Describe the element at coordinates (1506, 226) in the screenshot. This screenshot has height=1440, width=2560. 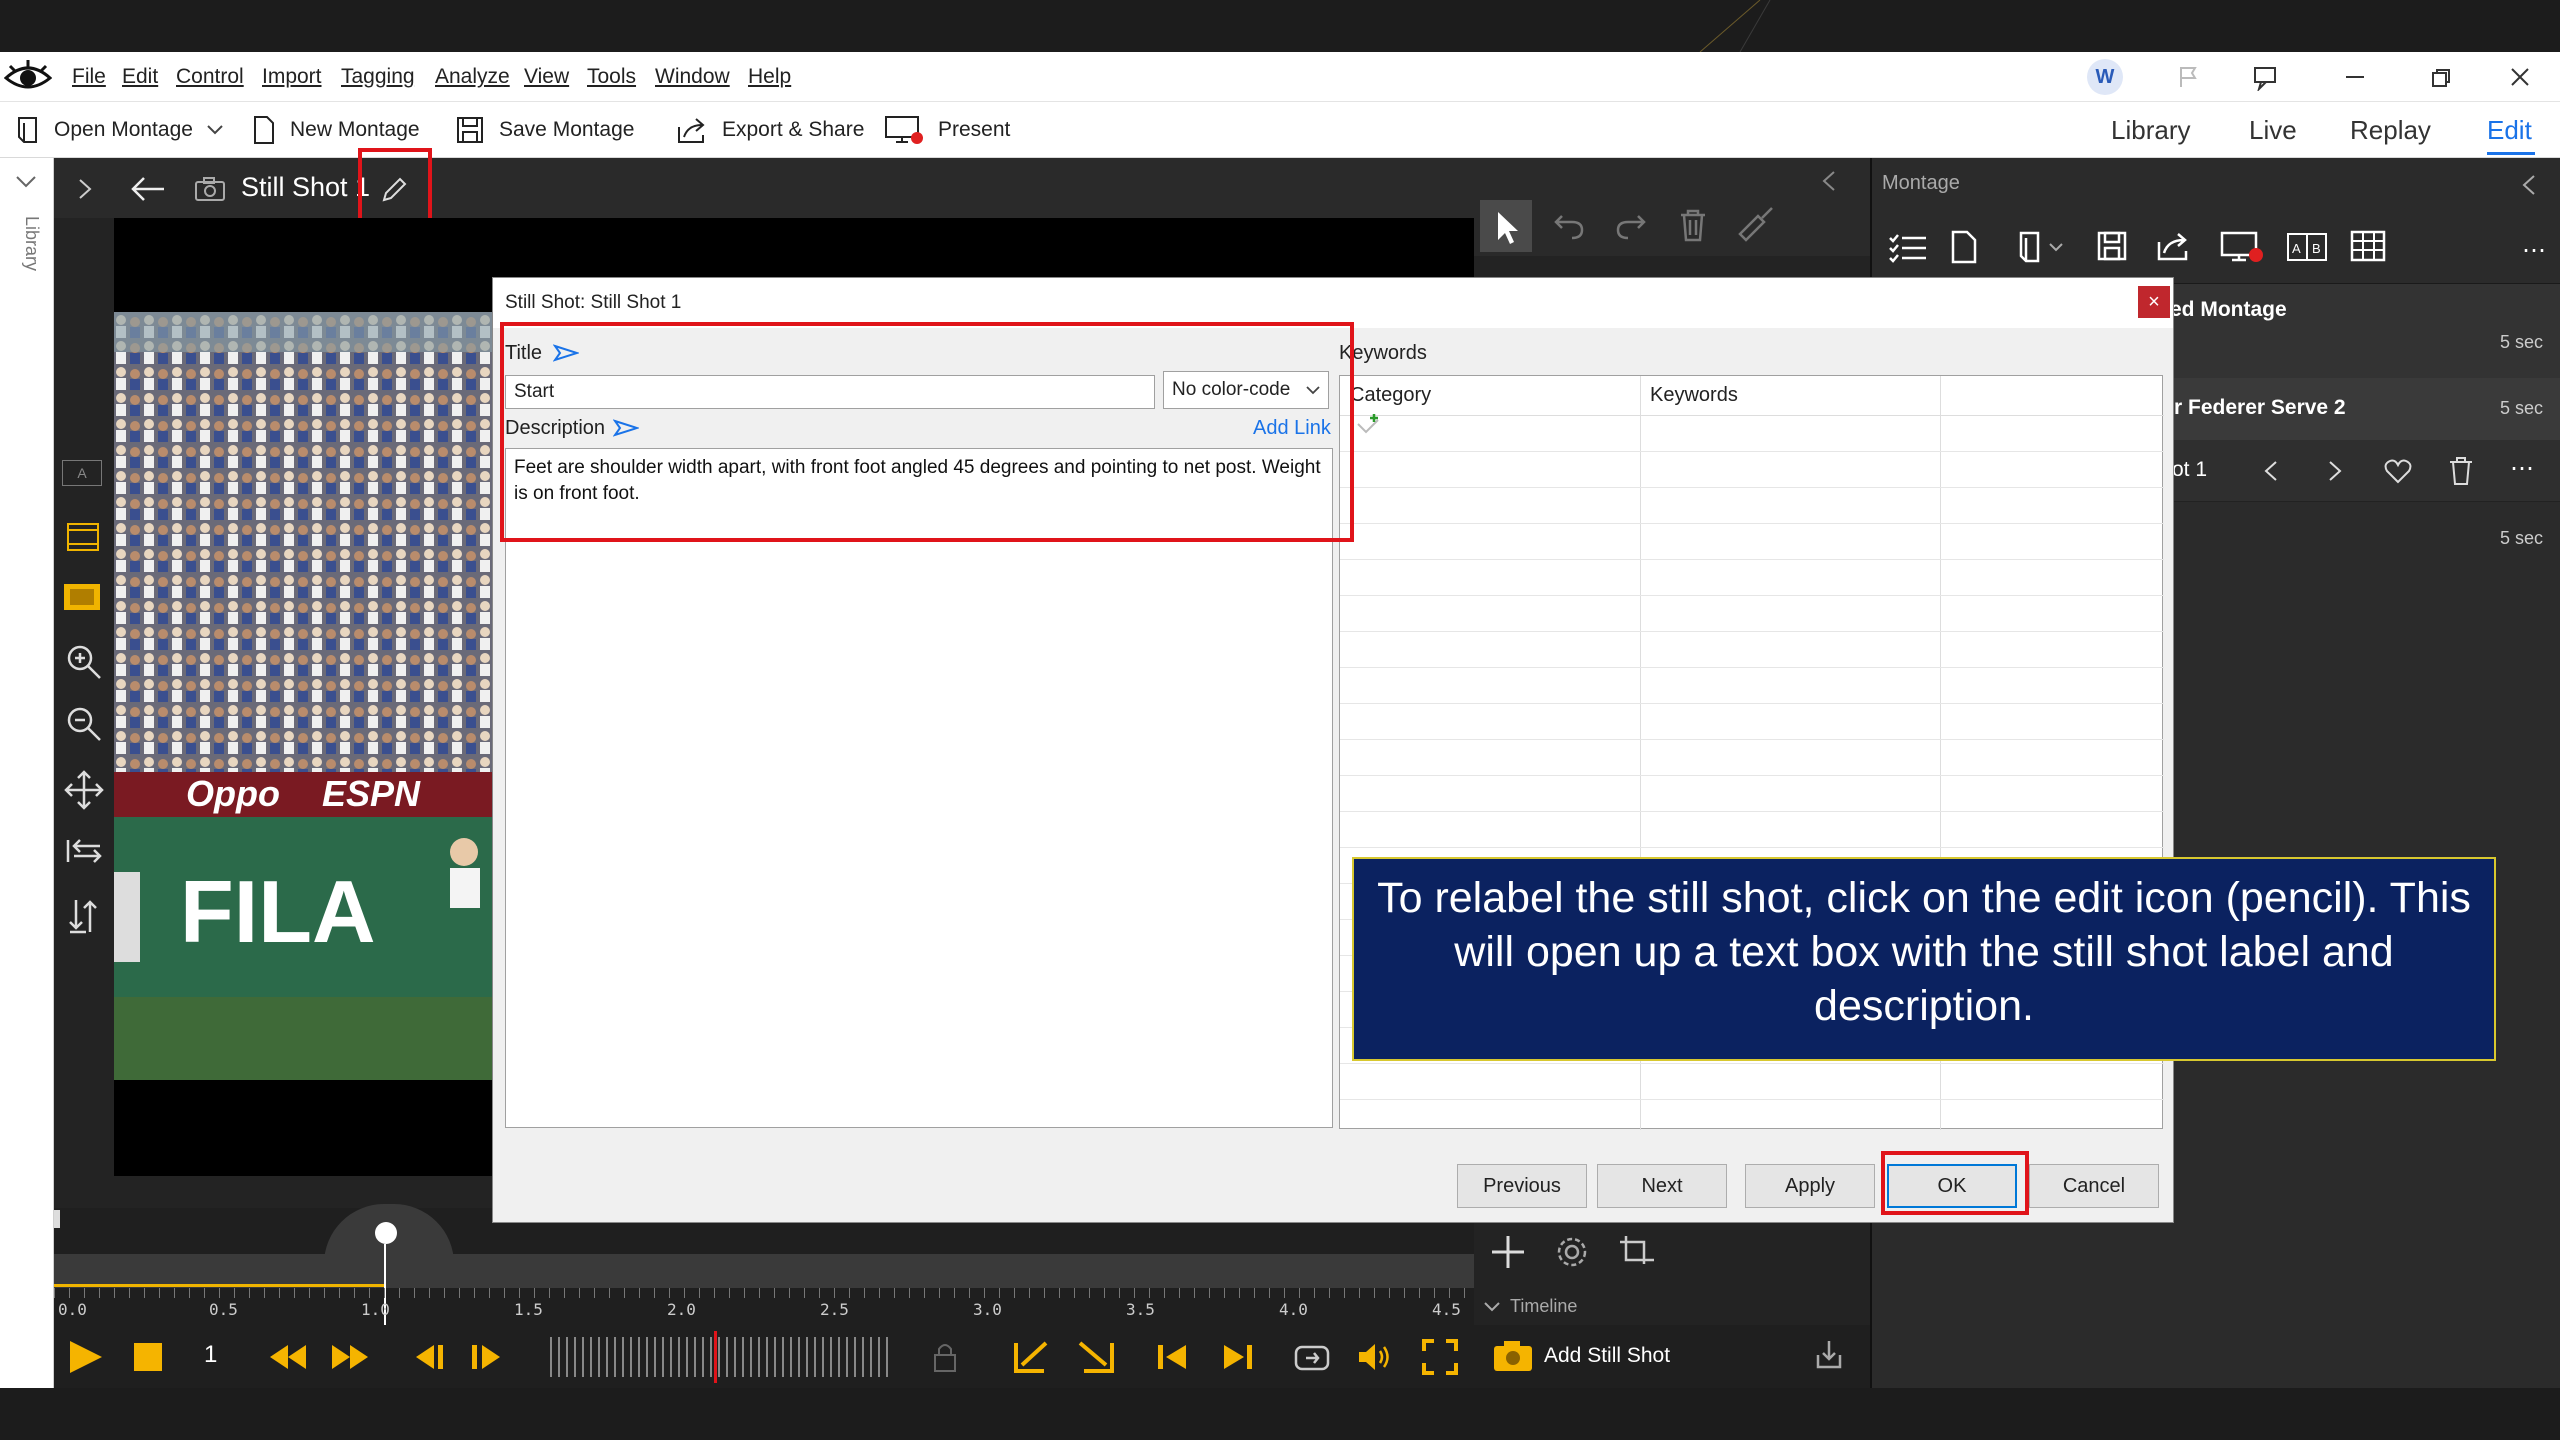
I see `select-tool-button` at that location.